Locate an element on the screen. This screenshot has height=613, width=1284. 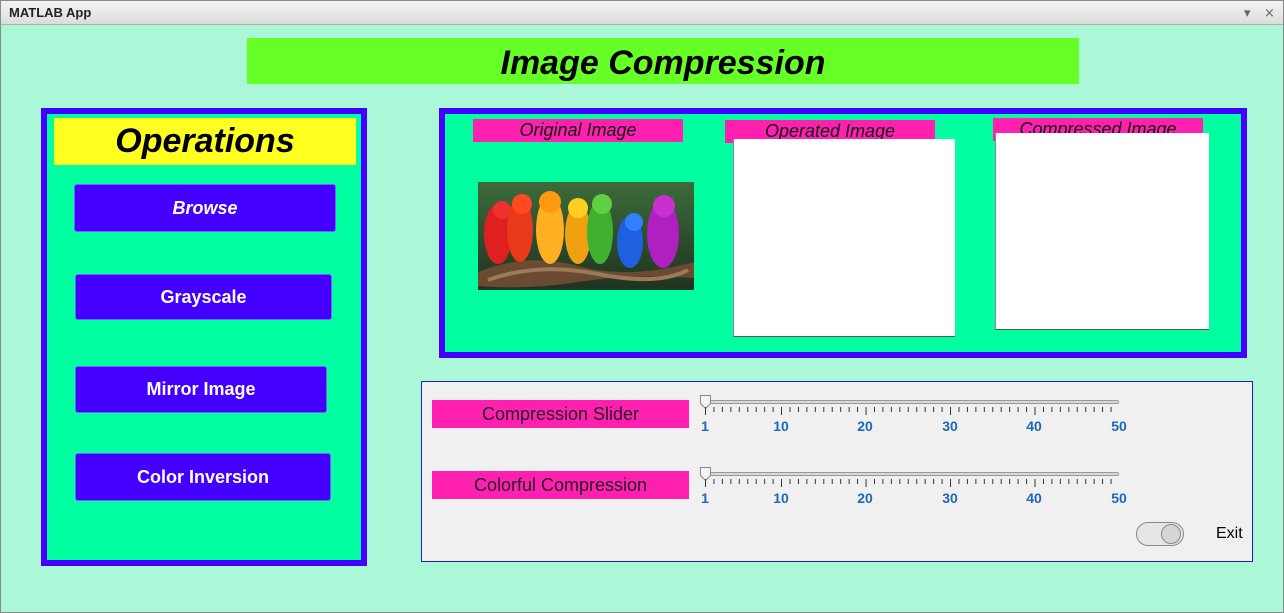
title-bar: MATLAB App ▾ × is located at coordinates (642, 13).